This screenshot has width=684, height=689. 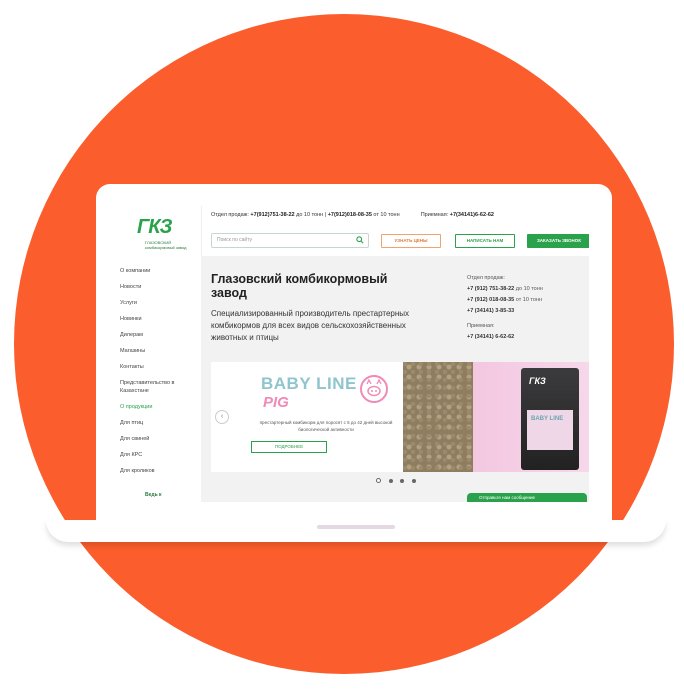 What do you see at coordinates (442, 417) in the screenshot?
I see `feed-pellets-image` at bounding box center [442, 417].